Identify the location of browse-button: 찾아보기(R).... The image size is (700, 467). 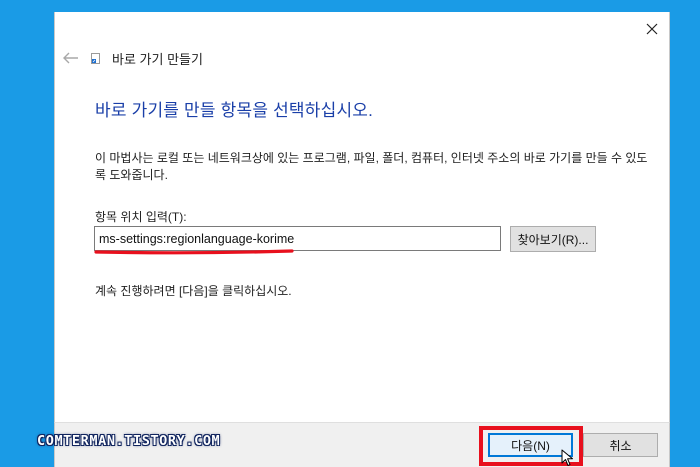
(553, 239).